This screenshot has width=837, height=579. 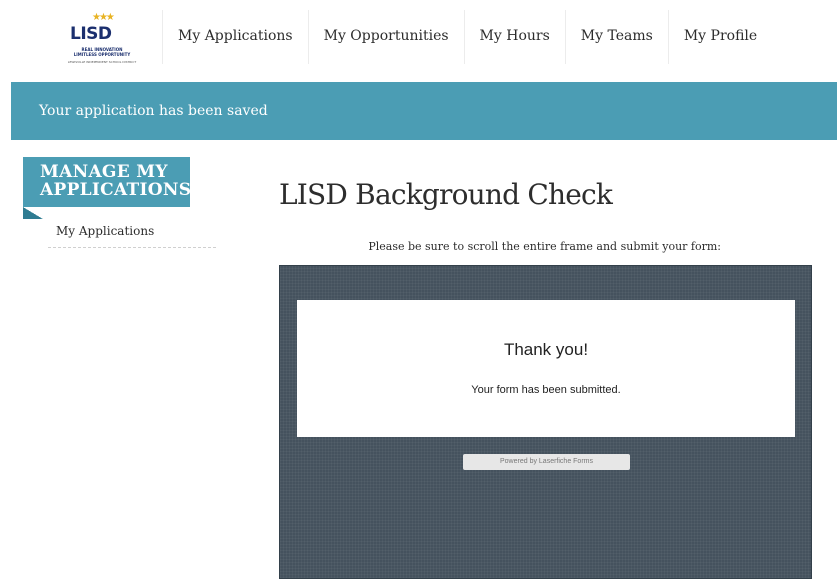 I want to click on sidebar-title-line2: APPLICATIONS, so click(x=116, y=190).